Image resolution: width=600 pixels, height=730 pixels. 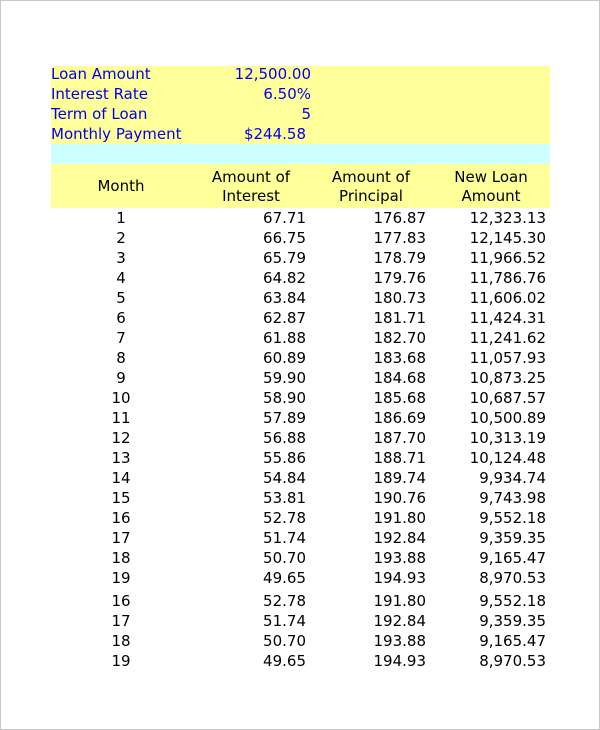 What do you see at coordinates (121, 258) in the screenshot?
I see `cell-month: 3` at bounding box center [121, 258].